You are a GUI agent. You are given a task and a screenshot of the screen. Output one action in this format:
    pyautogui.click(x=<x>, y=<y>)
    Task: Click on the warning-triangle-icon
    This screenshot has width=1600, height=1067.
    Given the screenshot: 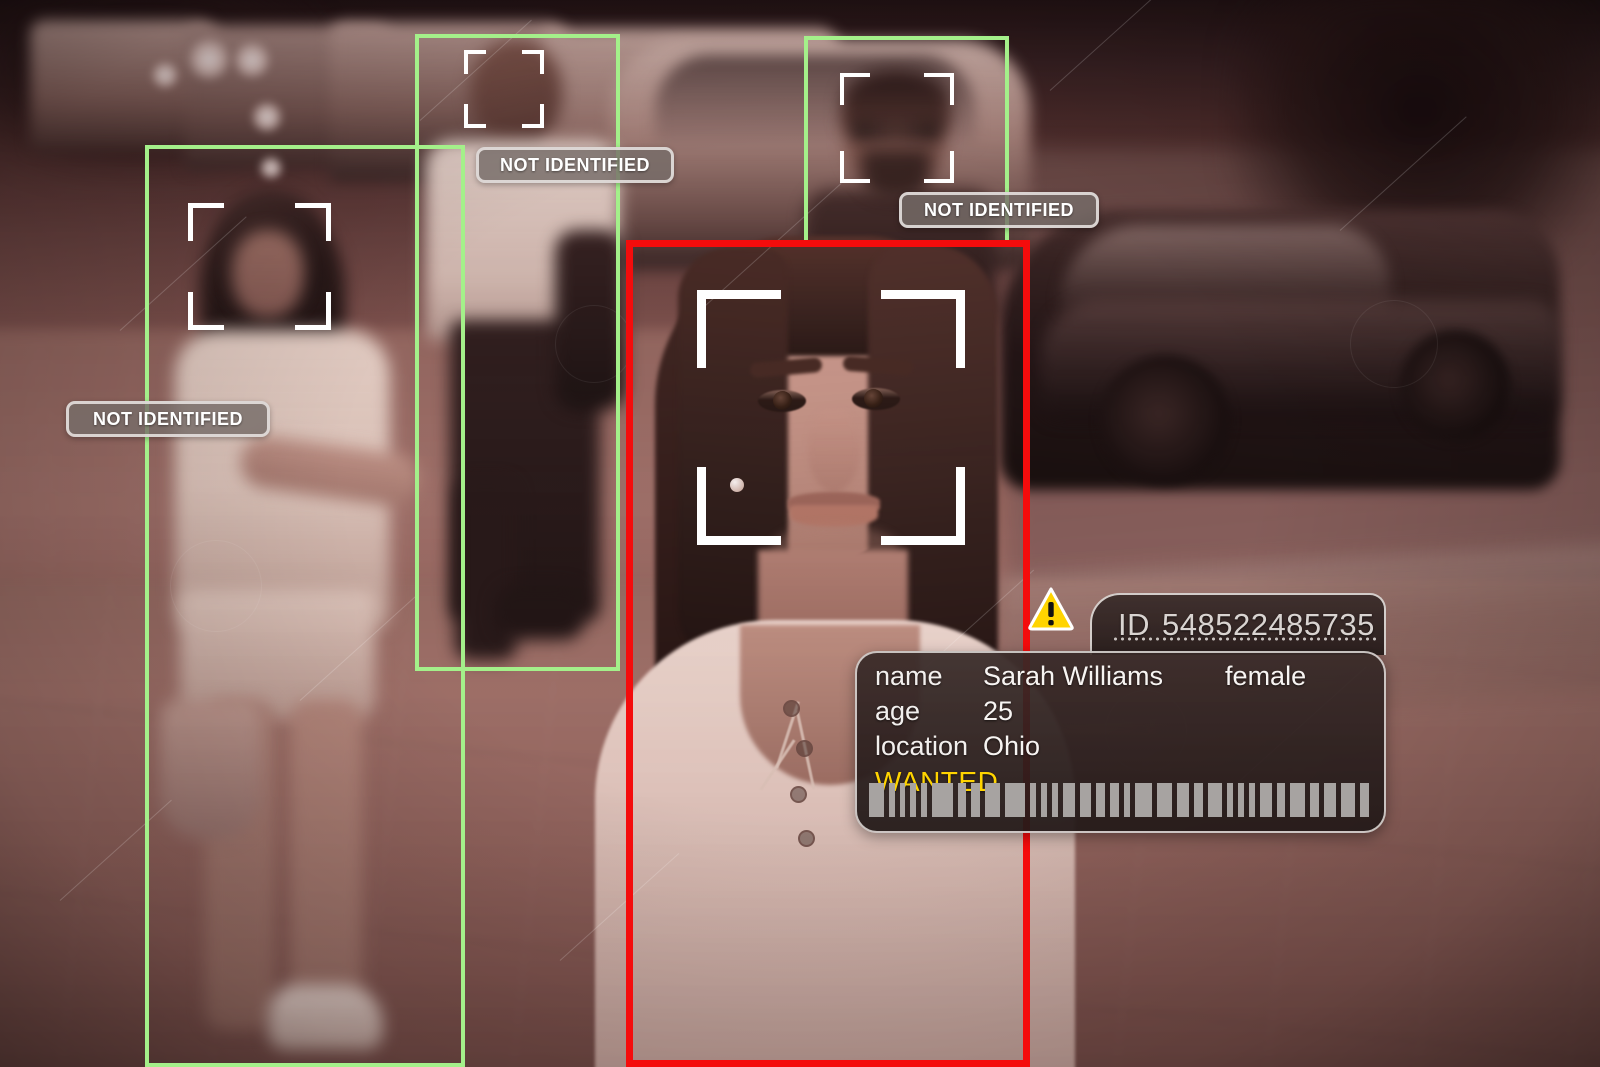 What is the action you would take?
    pyautogui.click(x=1051, y=609)
    